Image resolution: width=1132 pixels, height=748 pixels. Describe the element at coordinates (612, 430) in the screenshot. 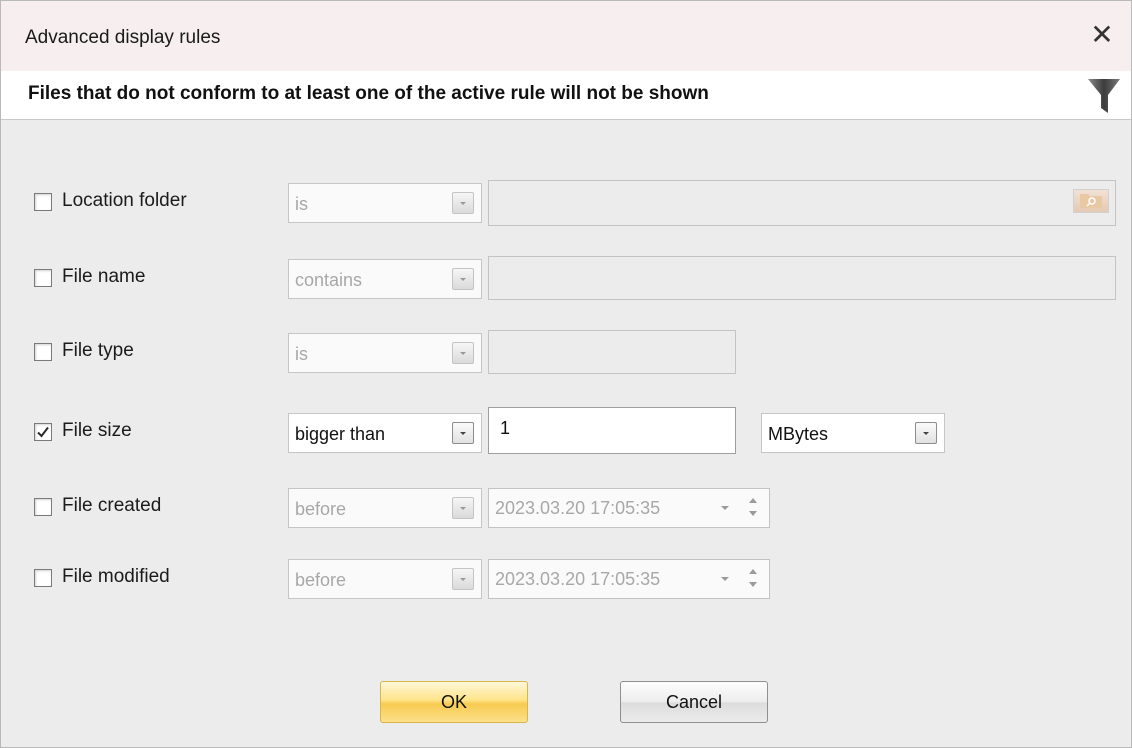

I see `file-size-input: 1` at that location.